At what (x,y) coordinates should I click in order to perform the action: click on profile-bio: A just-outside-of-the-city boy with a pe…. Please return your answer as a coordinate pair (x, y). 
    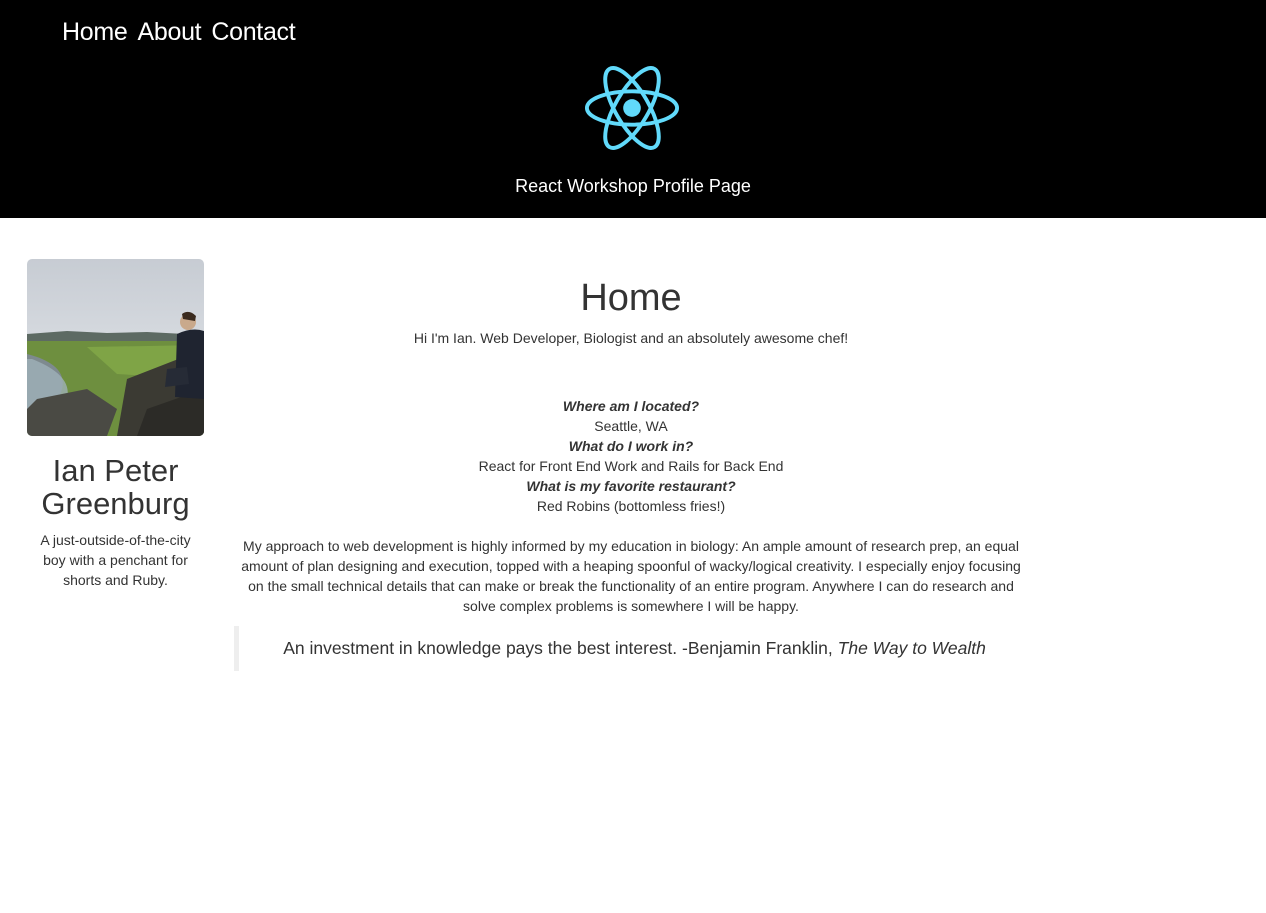
    Looking at the image, I should click on (115, 560).